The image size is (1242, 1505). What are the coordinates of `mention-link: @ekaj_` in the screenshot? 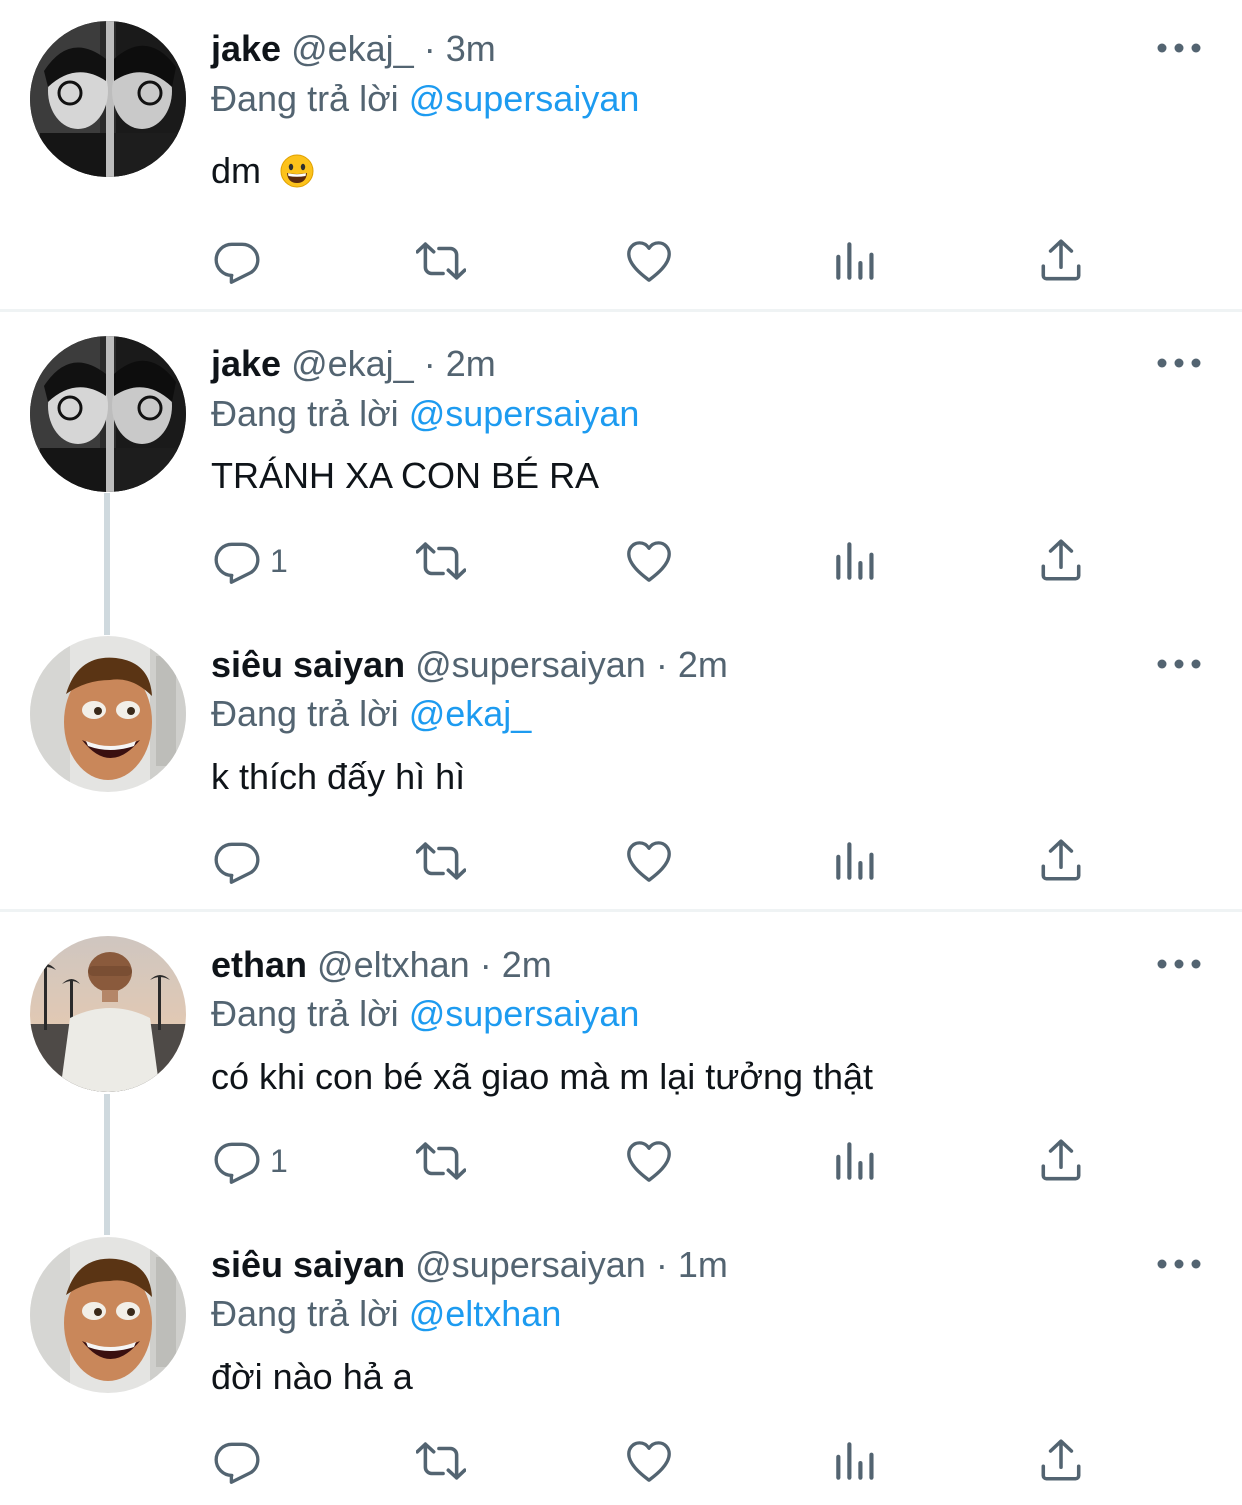 It's located at (470, 713).